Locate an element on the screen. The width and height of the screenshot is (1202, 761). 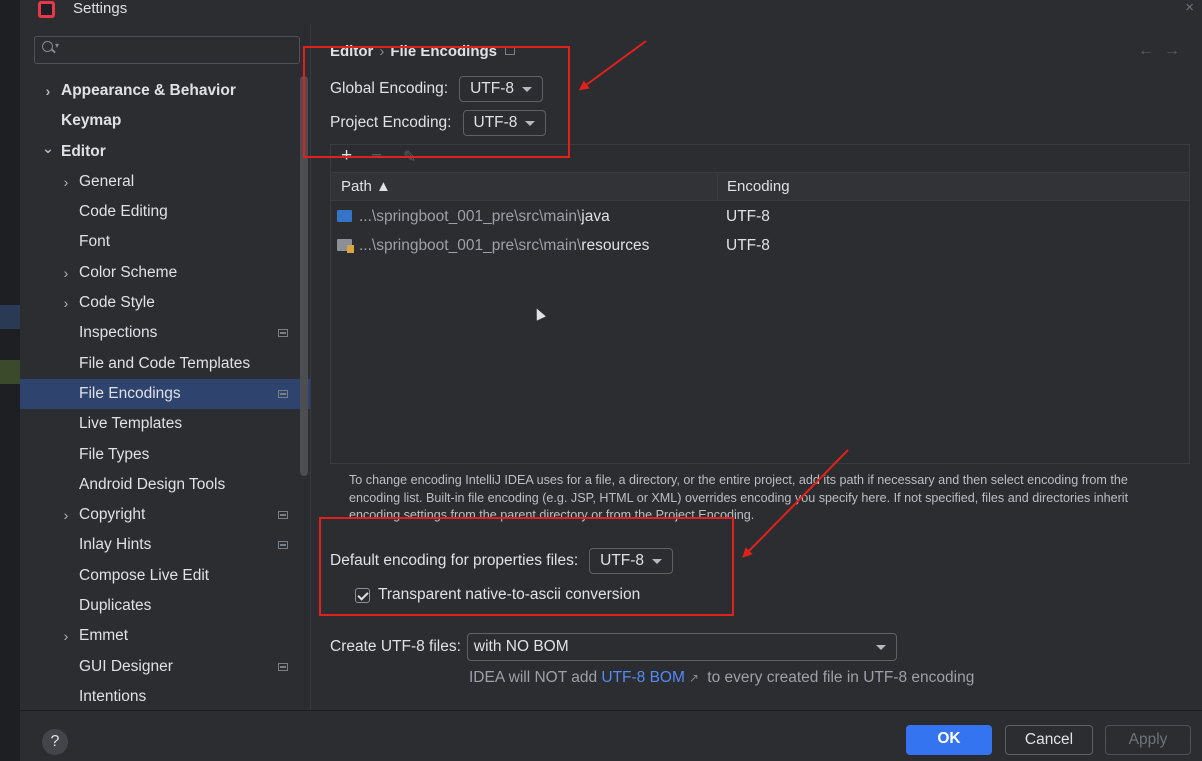
row-path-prefix: ...\springboot_001_pre\src\main\ is located at coordinates (470, 245).